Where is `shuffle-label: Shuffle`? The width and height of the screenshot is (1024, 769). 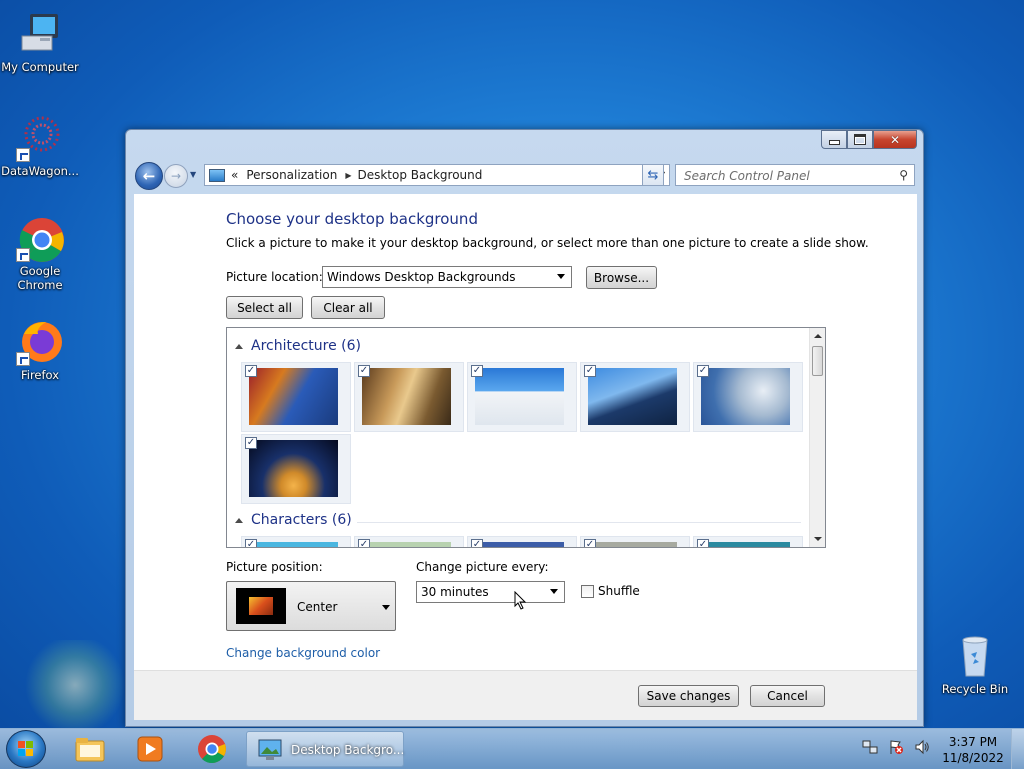 shuffle-label: Shuffle is located at coordinates (619, 591).